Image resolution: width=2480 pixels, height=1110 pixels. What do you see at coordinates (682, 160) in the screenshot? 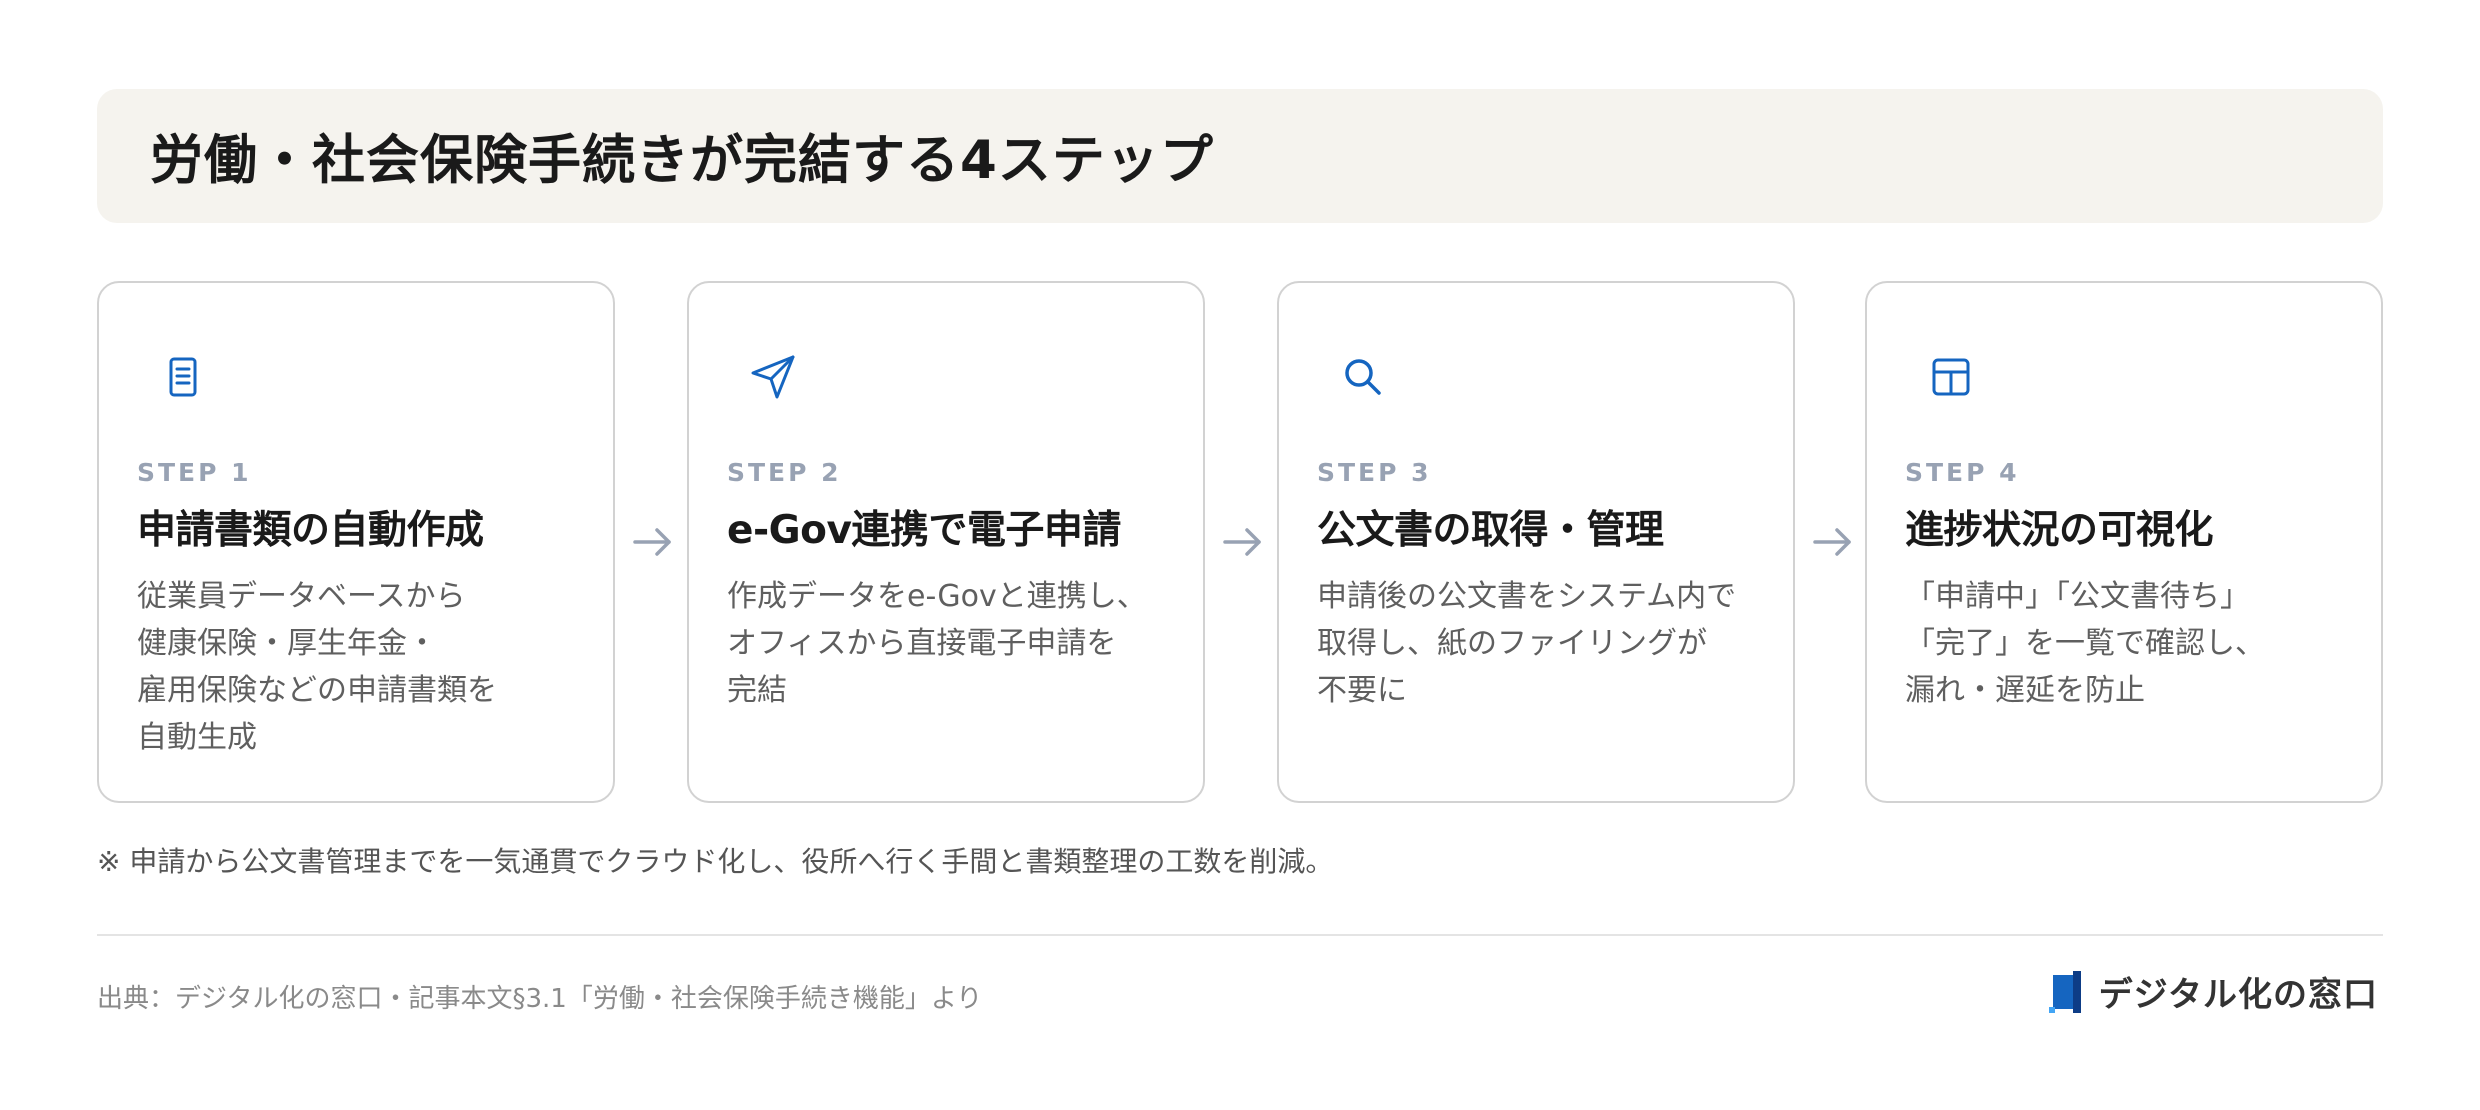
I see `page-title: 労働・社会保険手続きが完結する4ステップ` at bounding box center [682, 160].